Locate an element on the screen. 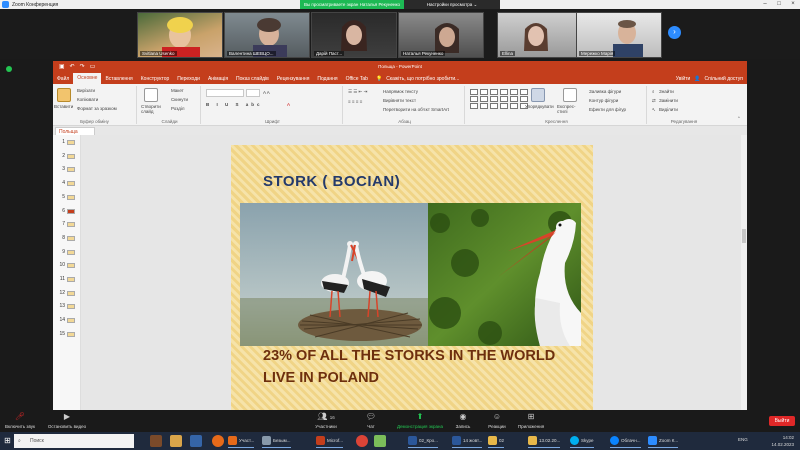 This screenshot has height=450, width=800. font-size-input is located at coordinates (253, 93).